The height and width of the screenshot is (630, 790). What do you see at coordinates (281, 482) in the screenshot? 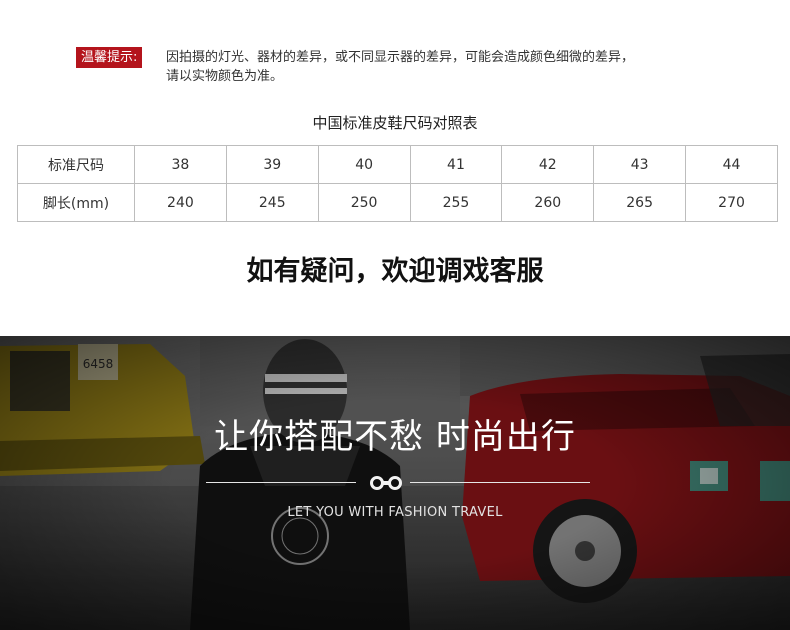
I see `slogan-divider-left` at bounding box center [281, 482].